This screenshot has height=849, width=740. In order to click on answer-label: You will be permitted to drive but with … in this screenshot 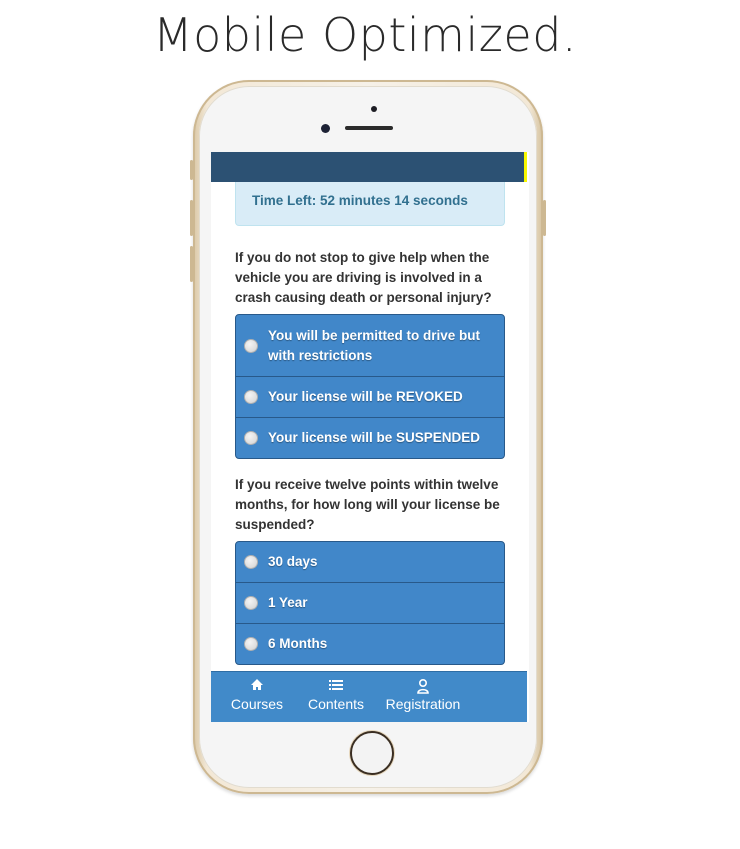, I will do `click(374, 345)`.